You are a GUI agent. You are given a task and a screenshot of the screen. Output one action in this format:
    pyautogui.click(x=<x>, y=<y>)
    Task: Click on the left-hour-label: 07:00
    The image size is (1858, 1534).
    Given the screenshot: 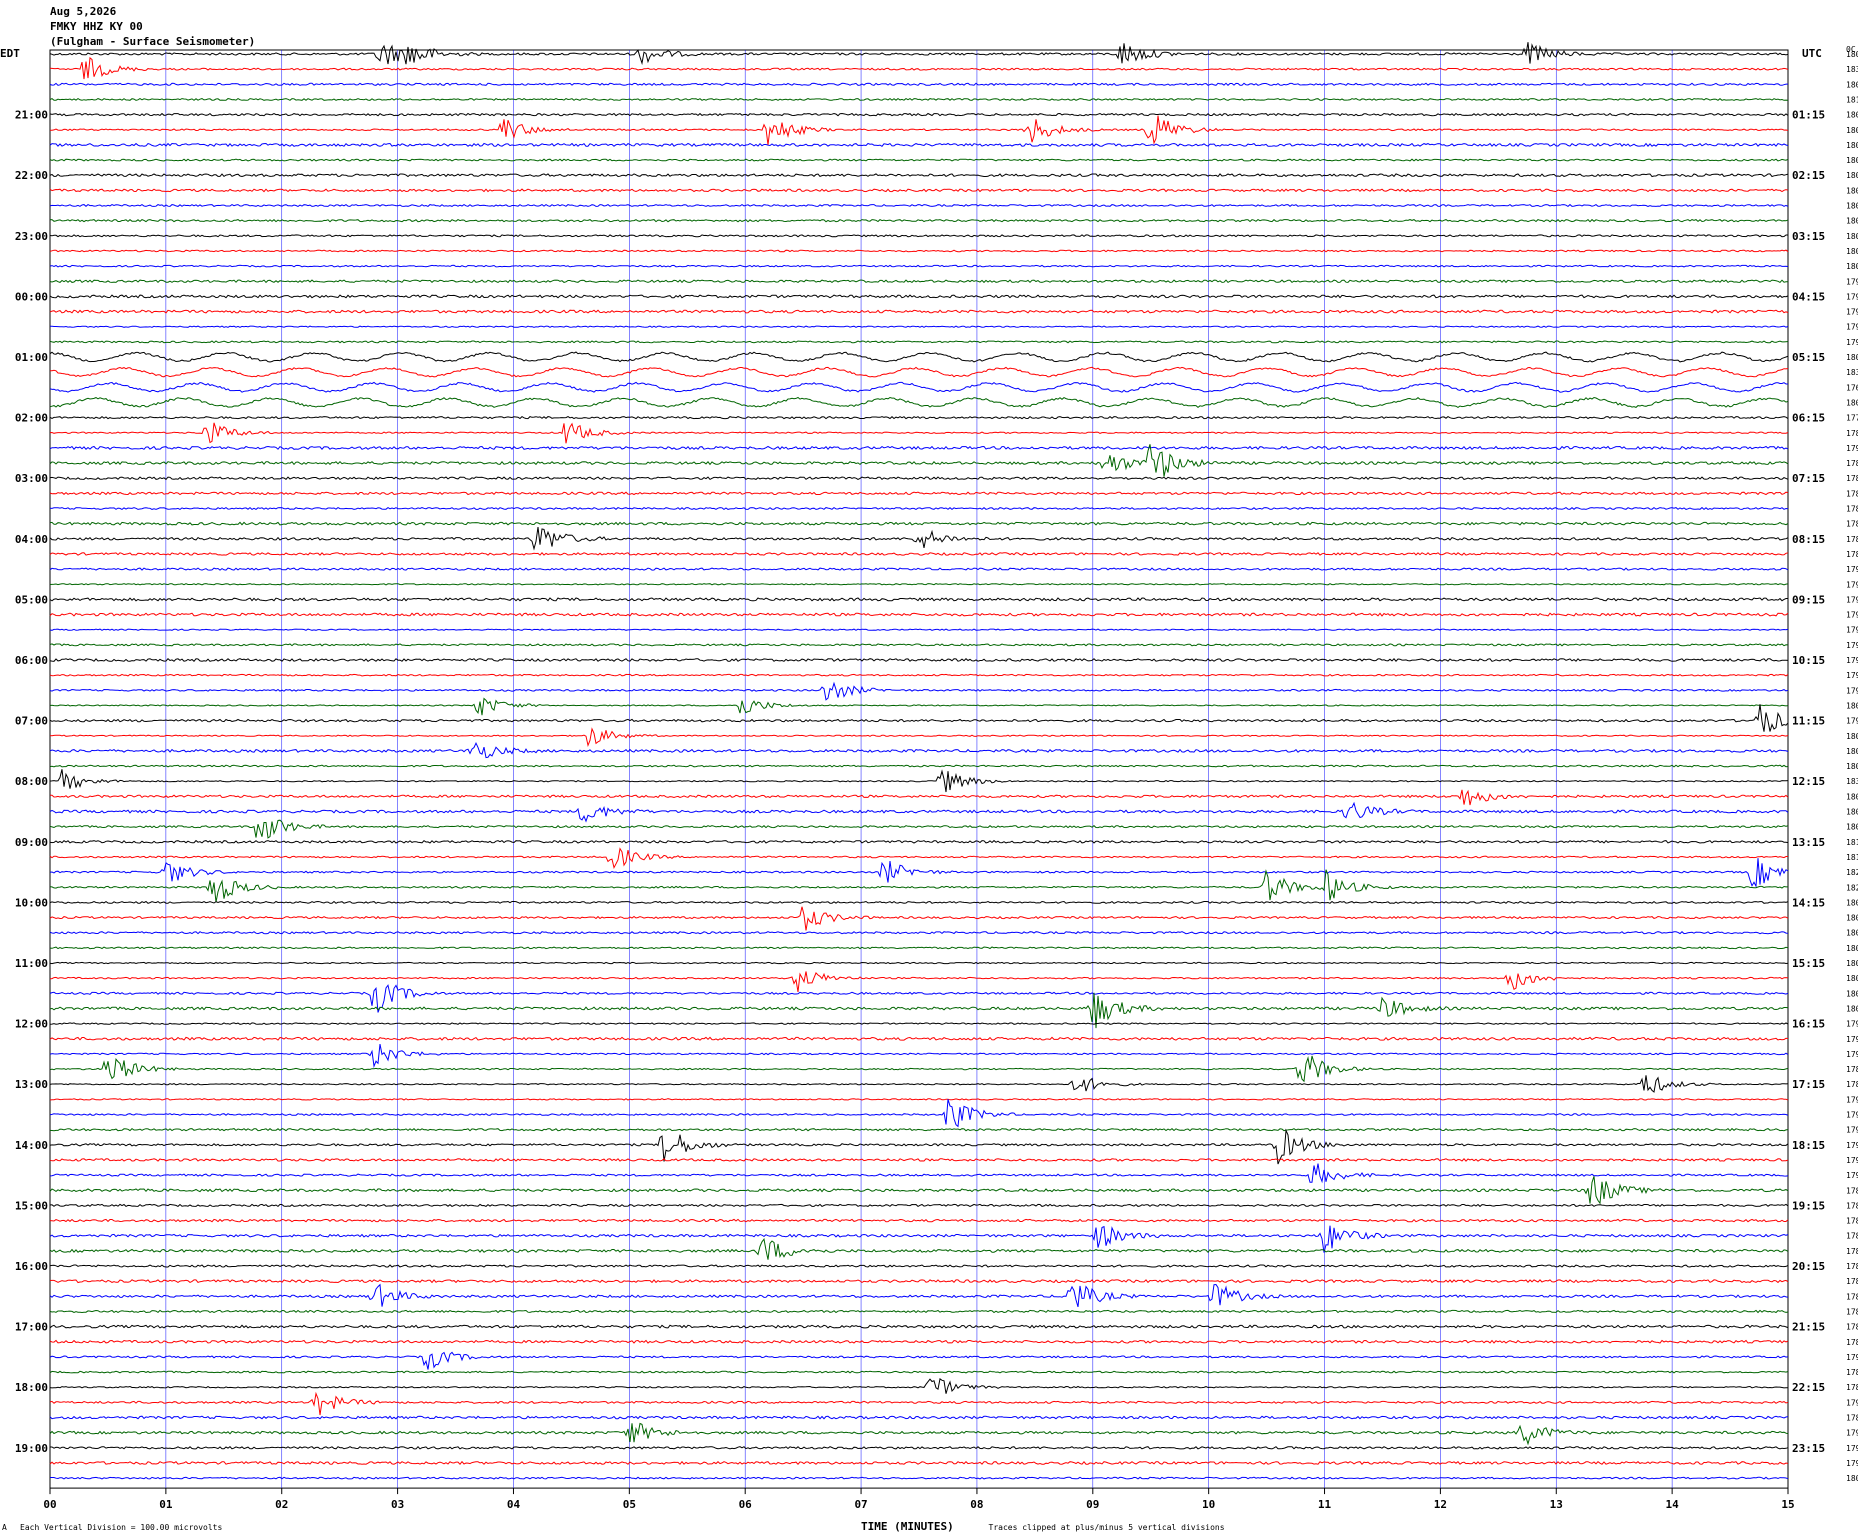 What is the action you would take?
    pyautogui.click(x=31, y=721)
    